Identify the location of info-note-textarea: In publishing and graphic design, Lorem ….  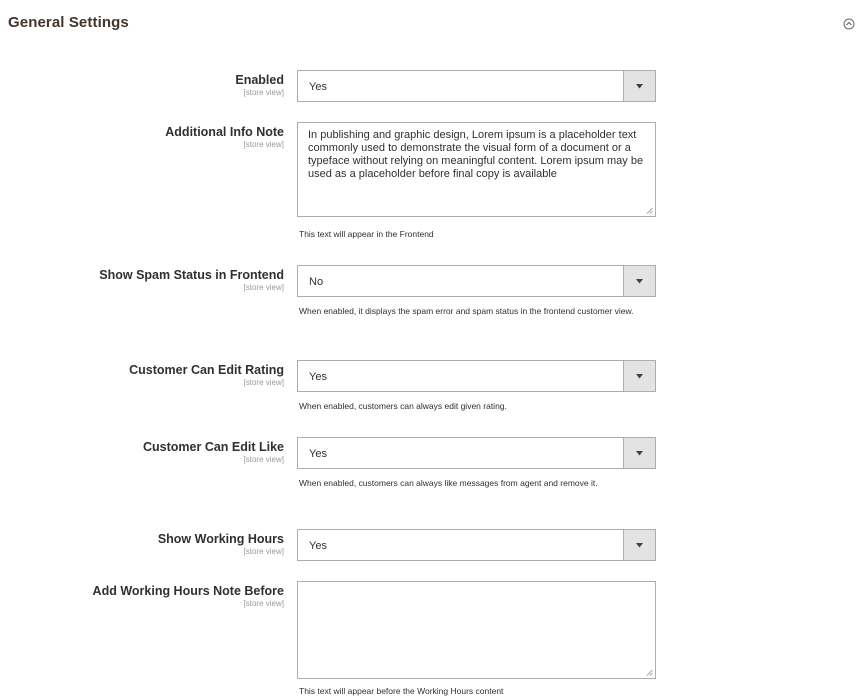
(476, 169).